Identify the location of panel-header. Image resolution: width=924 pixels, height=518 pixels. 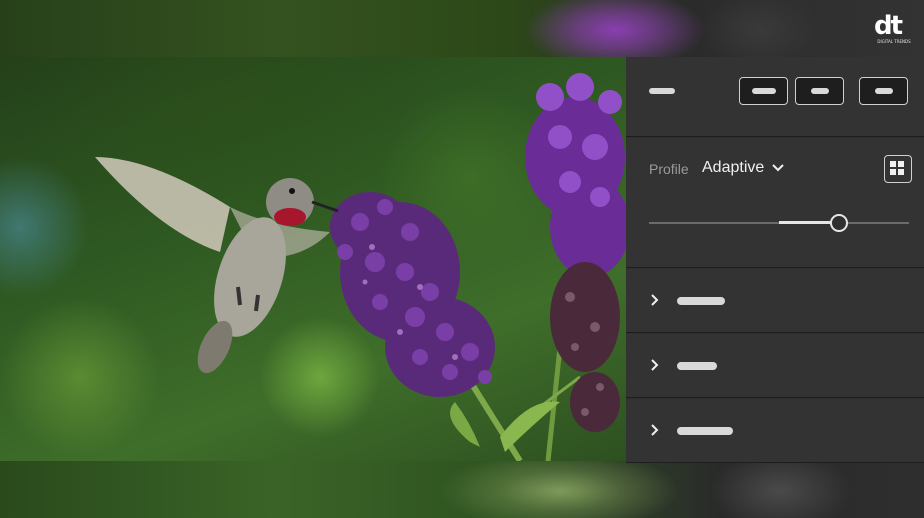
(775, 97).